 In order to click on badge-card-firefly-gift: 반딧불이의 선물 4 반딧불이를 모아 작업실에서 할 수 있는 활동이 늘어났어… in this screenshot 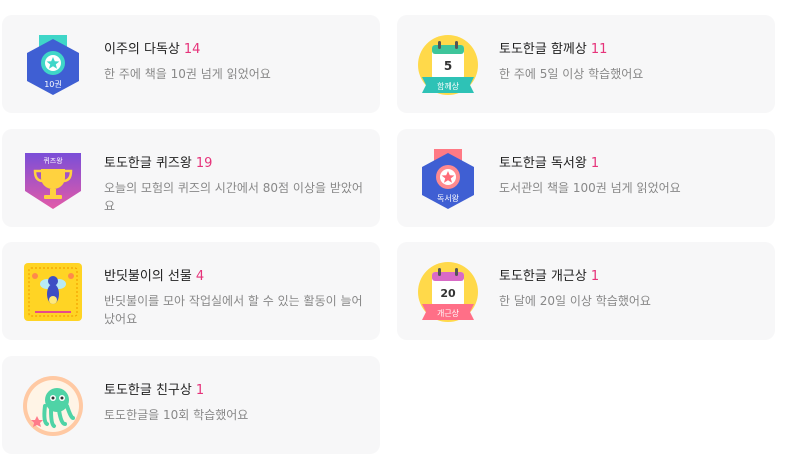, I will do `click(191, 291)`.